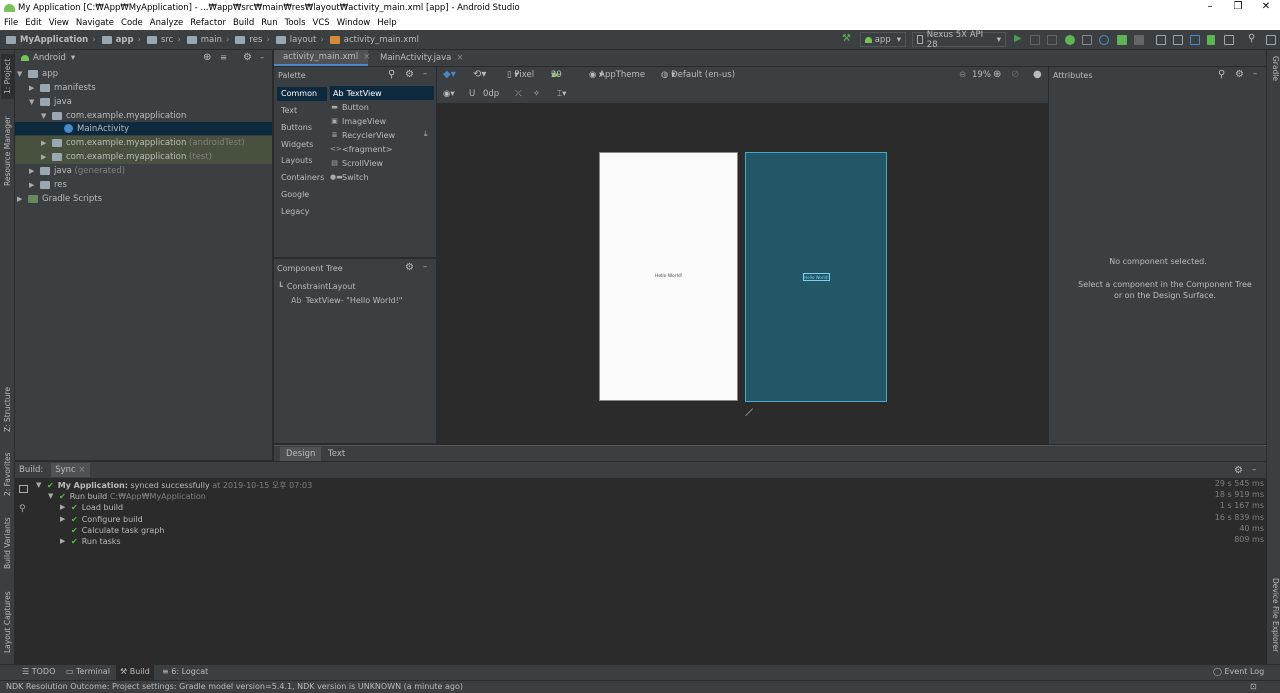  I want to click on lock-icon: ⊡, so click(1253, 687).